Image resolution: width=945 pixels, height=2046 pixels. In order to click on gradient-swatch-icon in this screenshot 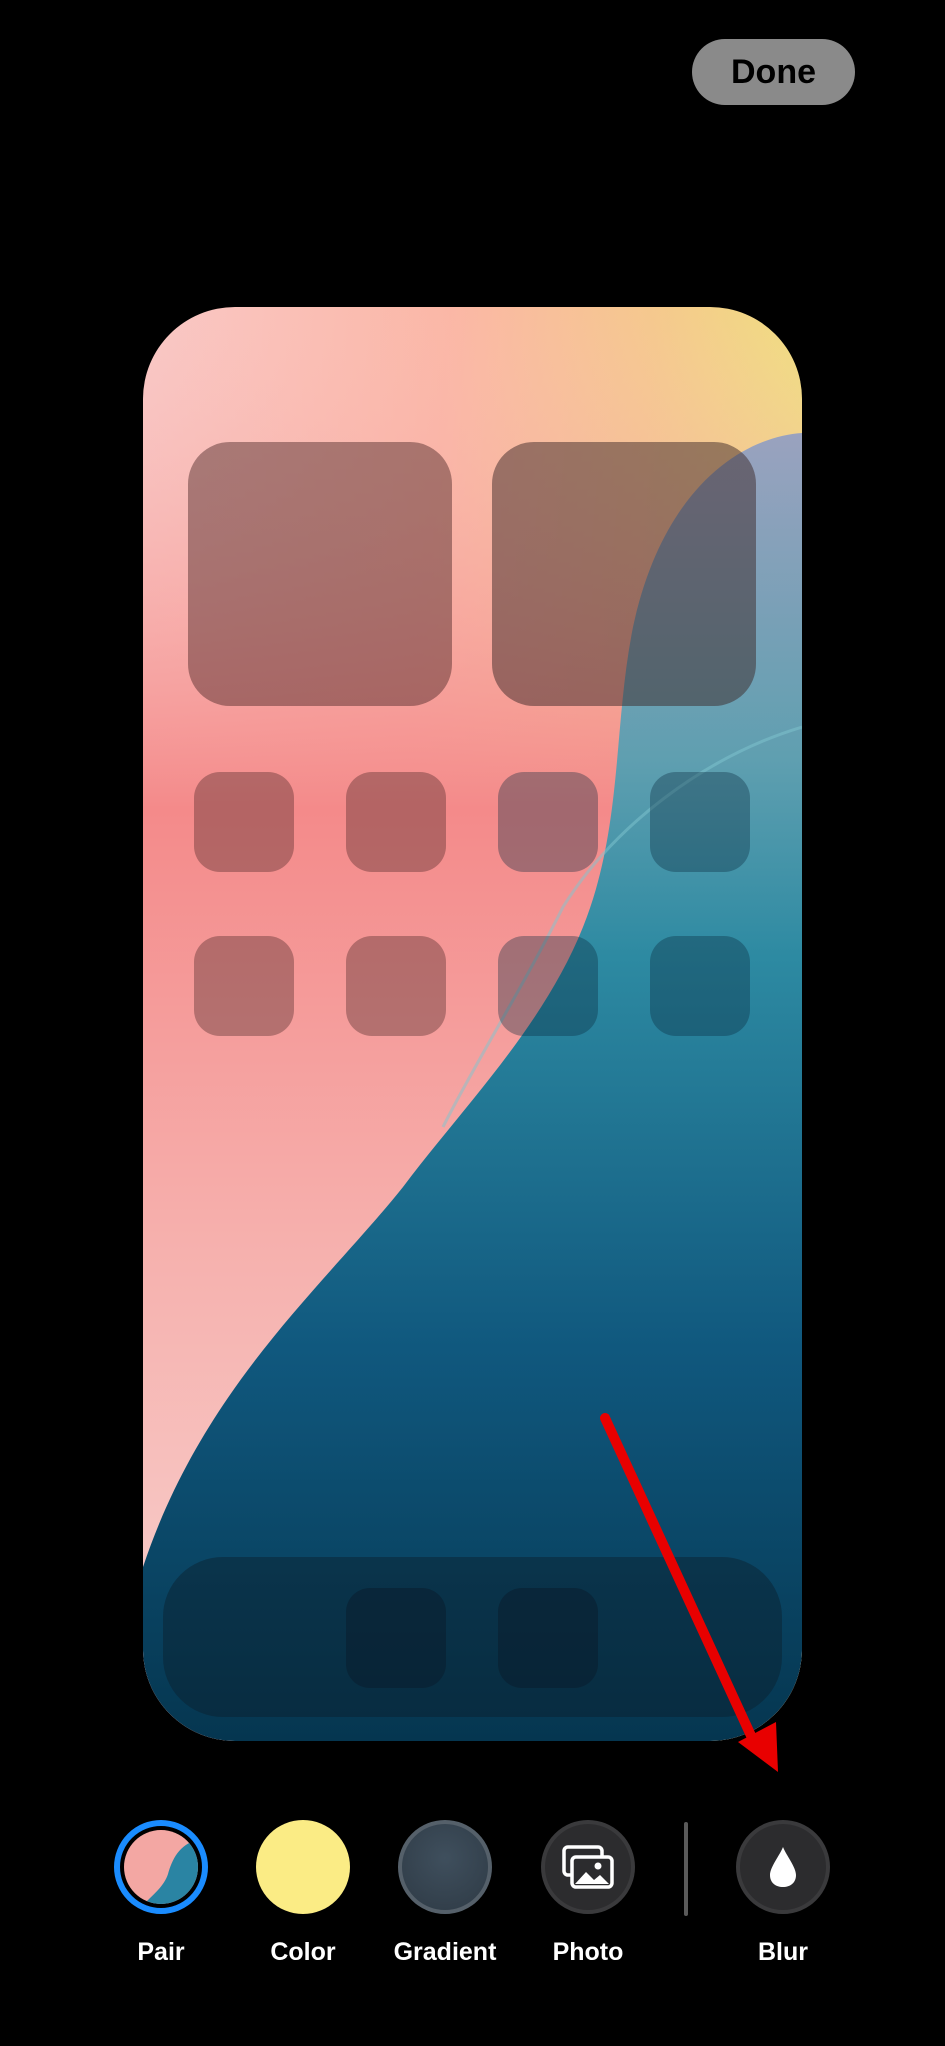, I will do `click(445, 1867)`.